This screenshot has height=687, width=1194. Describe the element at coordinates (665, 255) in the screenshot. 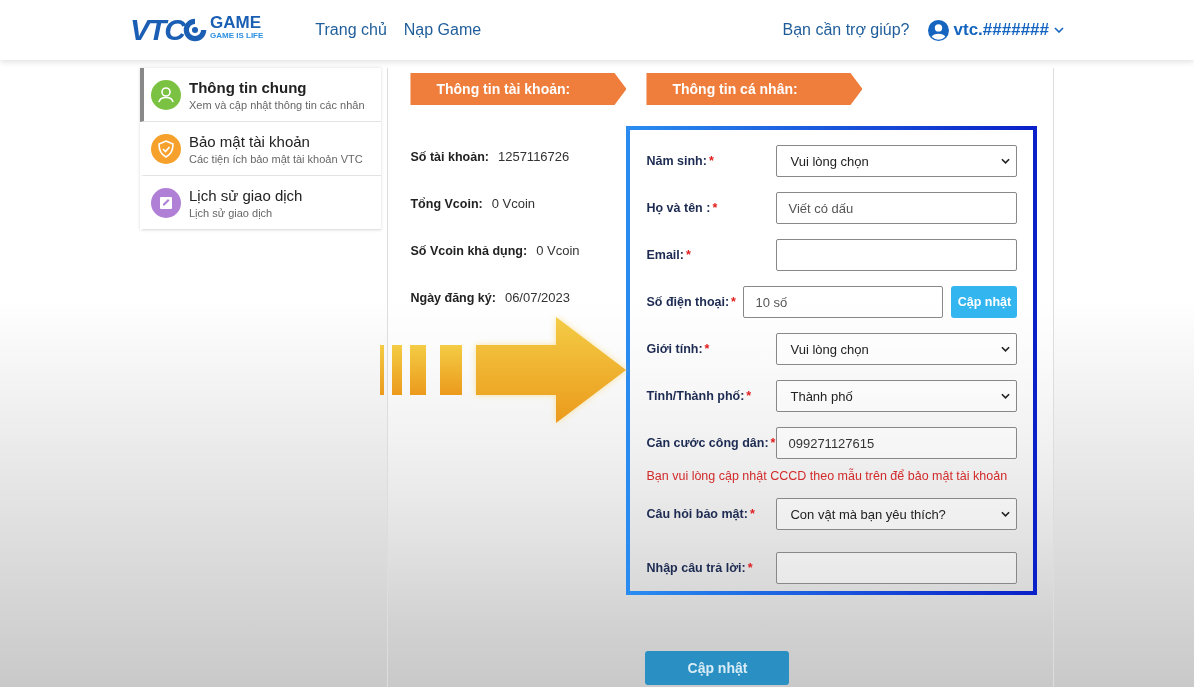

I see `field-label: Email:` at that location.